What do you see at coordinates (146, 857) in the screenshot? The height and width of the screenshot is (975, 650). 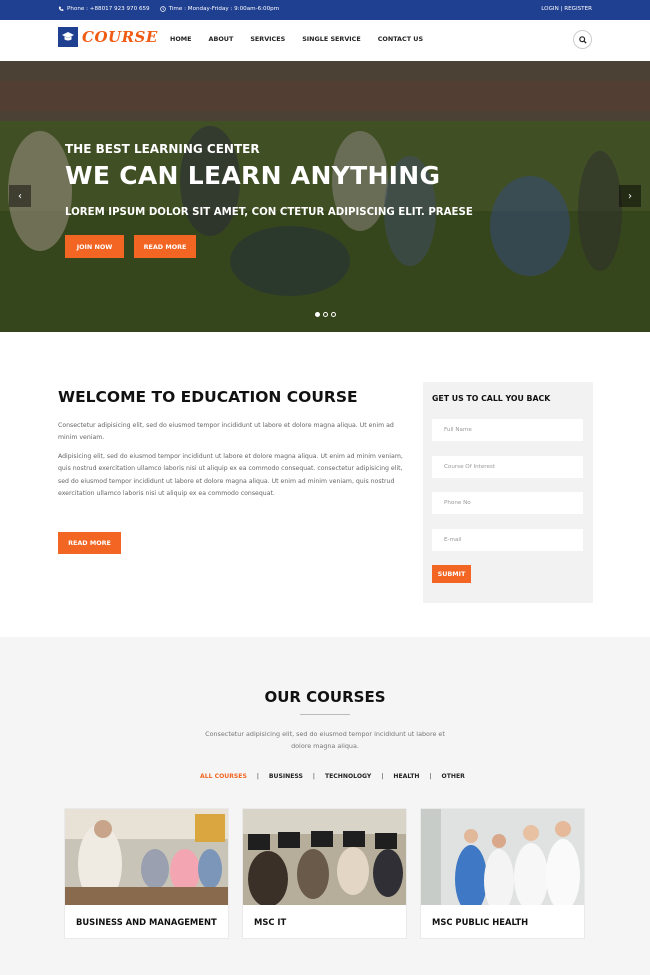 I see `course-image-business` at bounding box center [146, 857].